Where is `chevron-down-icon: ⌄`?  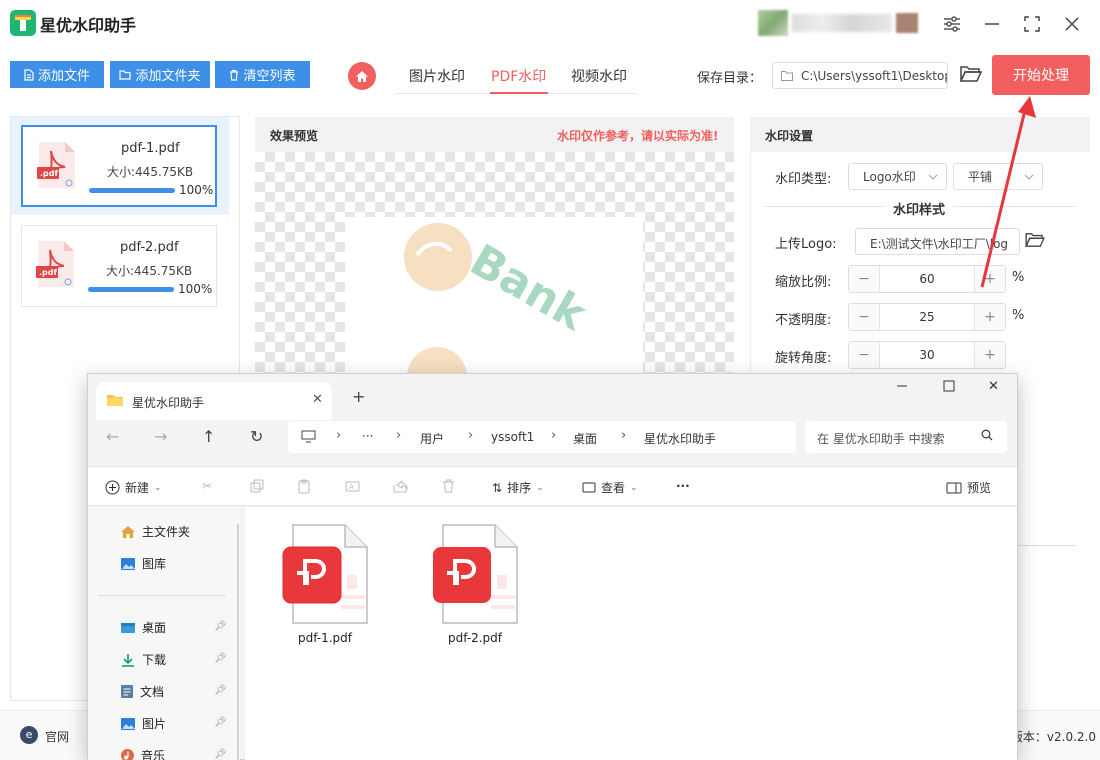 chevron-down-icon: ⌄ is located at coordinates (634, 487).